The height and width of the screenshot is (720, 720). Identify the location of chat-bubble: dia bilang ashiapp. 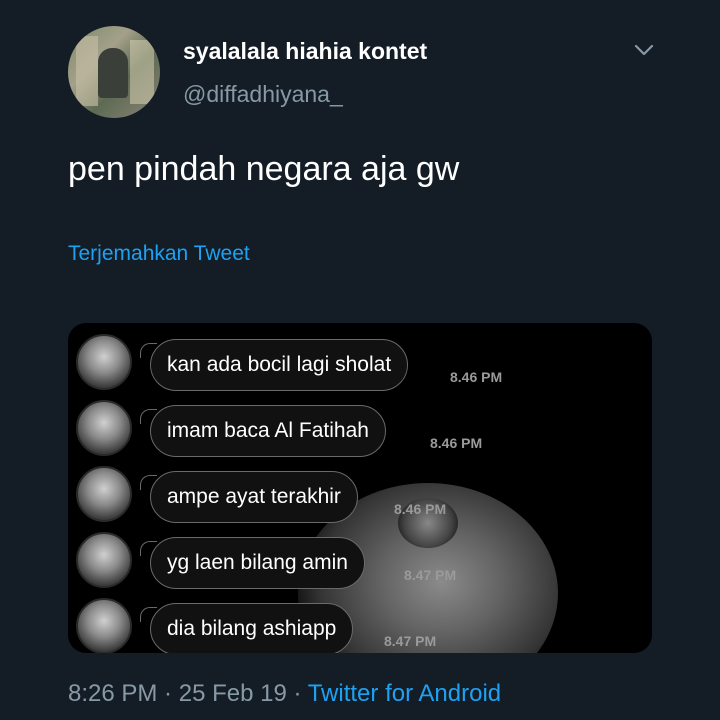
(252, 628).